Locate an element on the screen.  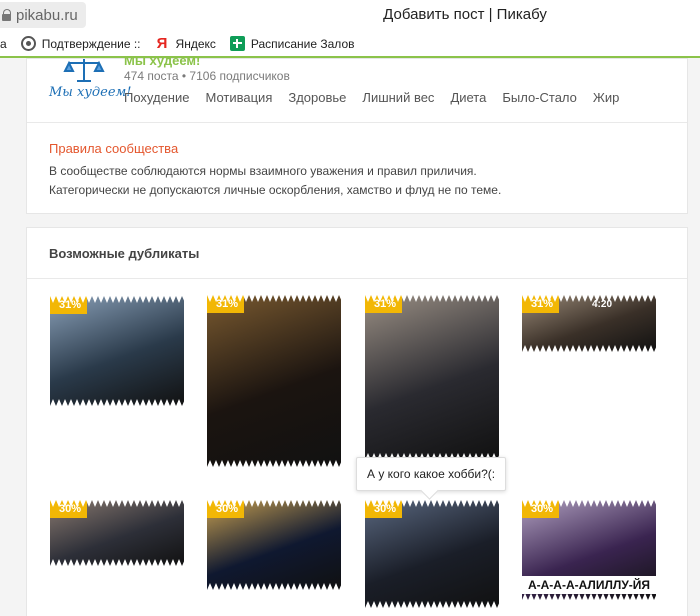
bookmark-label: Расписание Залов is located at coordinates (302, 43).